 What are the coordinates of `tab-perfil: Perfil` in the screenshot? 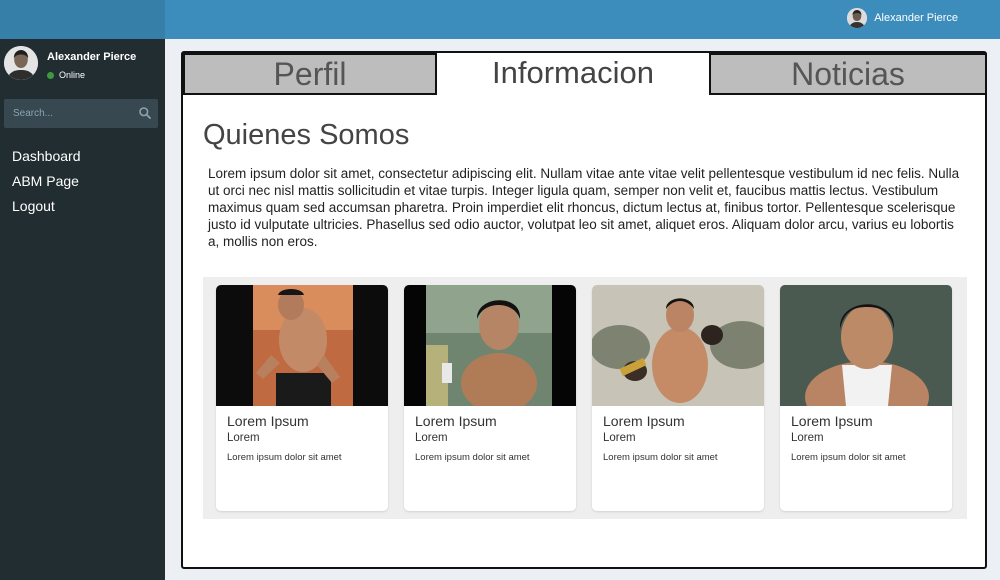 It's located at (310, 74).